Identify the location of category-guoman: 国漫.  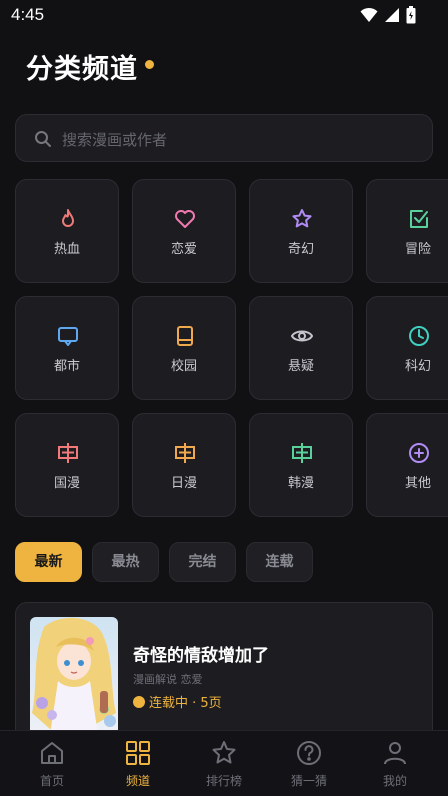
(67, 465).